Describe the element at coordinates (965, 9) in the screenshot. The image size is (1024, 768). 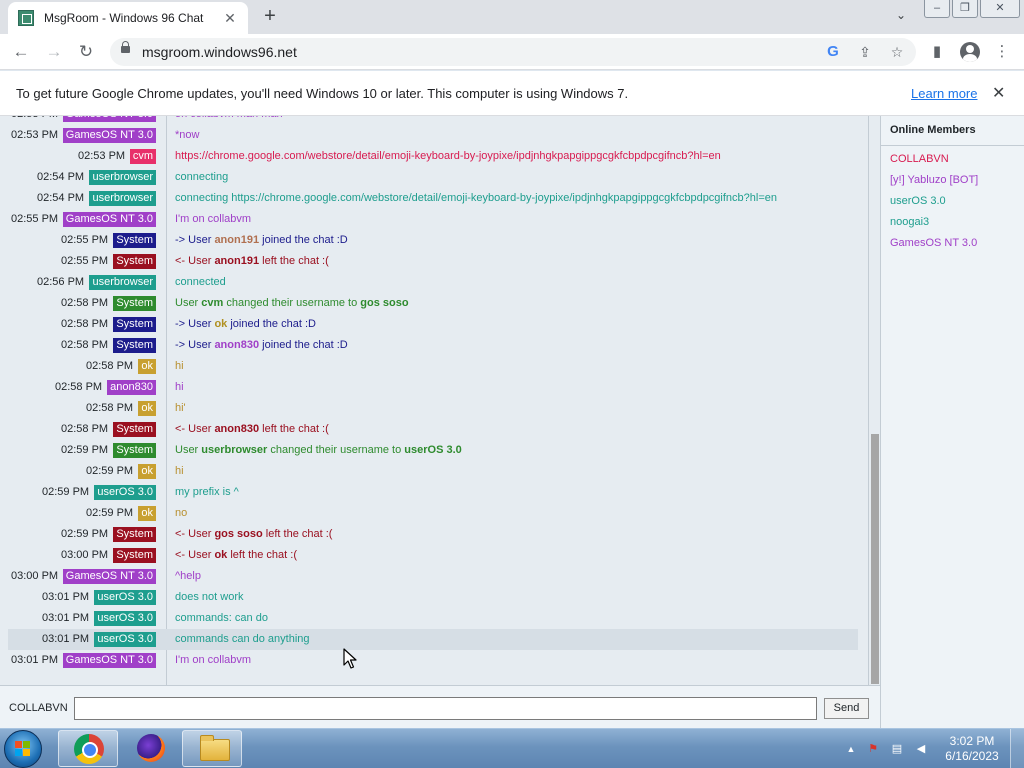
I see `maximize-icon: ❐` at that location.